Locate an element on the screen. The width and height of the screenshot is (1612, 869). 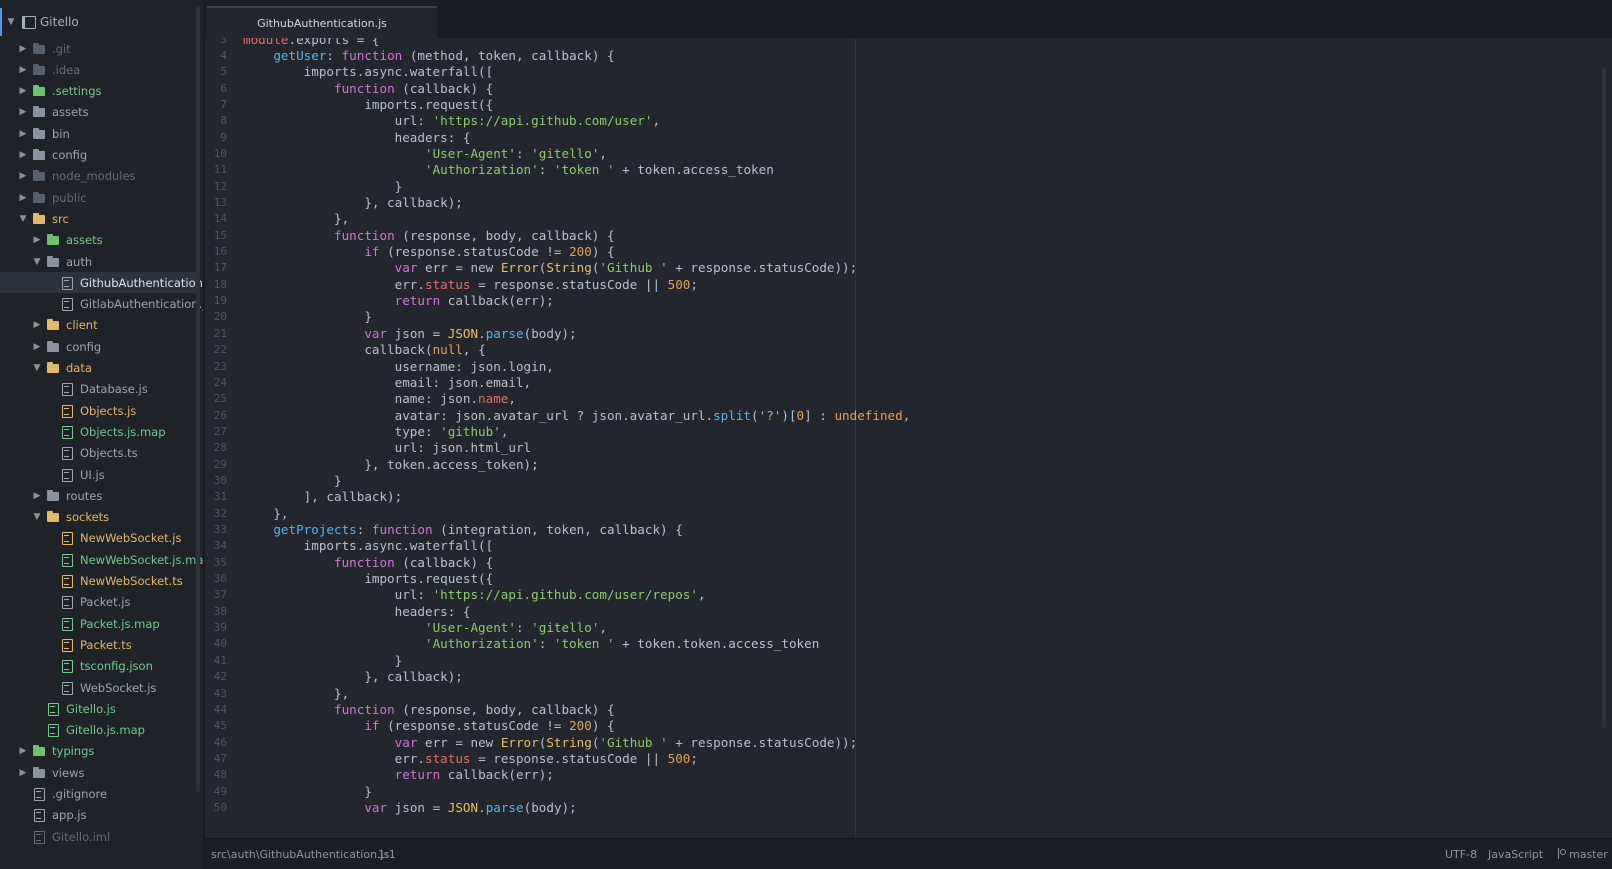
tree-folder: ▶ assets is located at coordinates (100, 240).